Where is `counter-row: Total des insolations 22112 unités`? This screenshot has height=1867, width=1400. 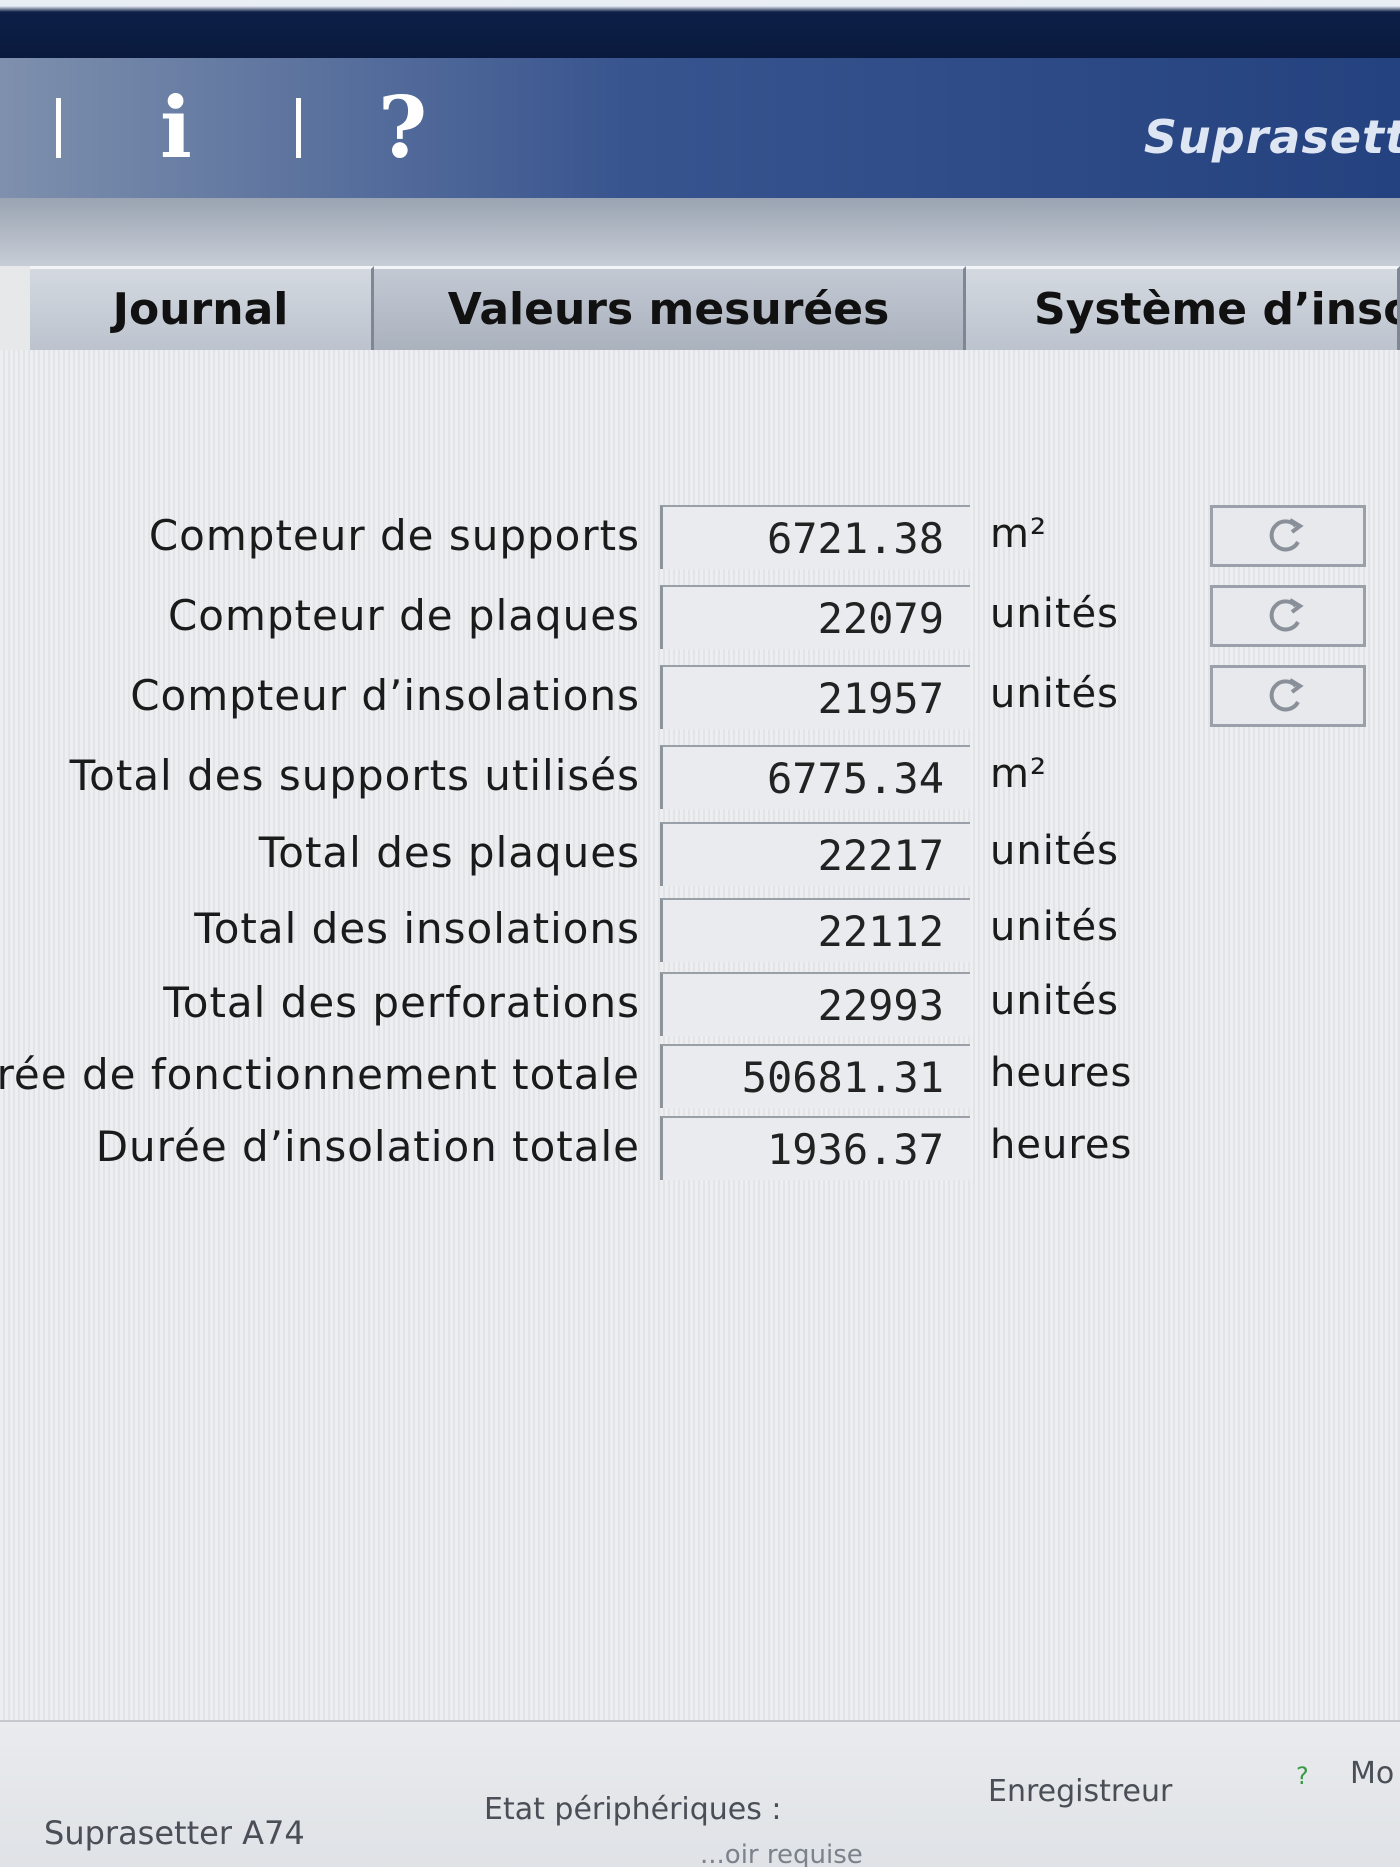 counter-row: Total des insolations 22112 unités is located at coordinates (700, 930).